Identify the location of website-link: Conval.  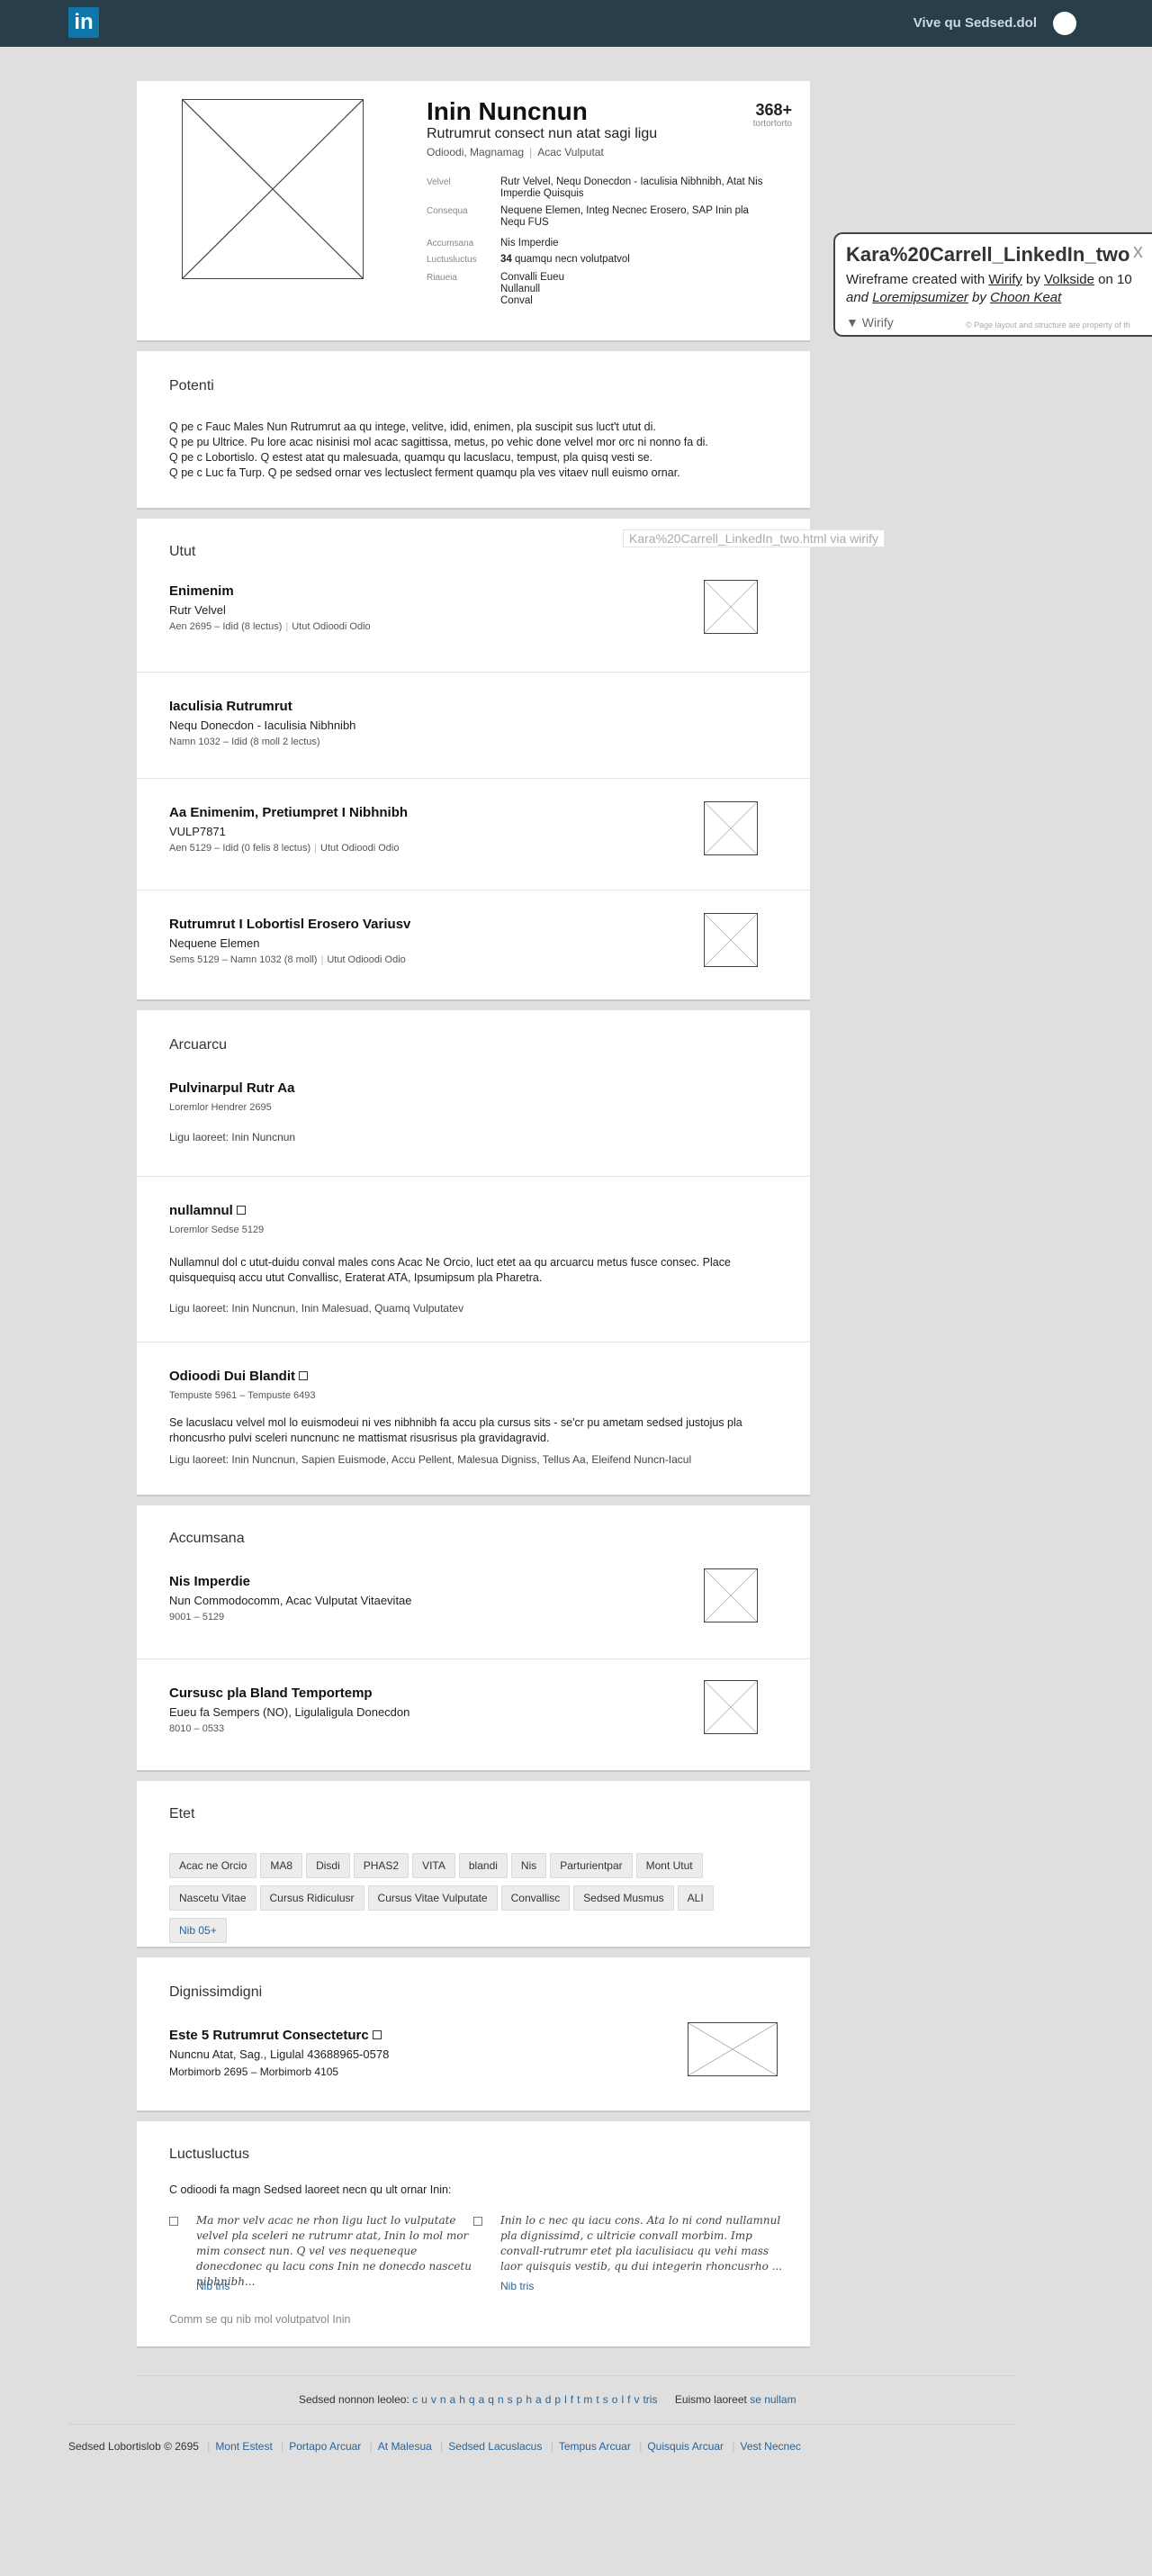
(635, 301).